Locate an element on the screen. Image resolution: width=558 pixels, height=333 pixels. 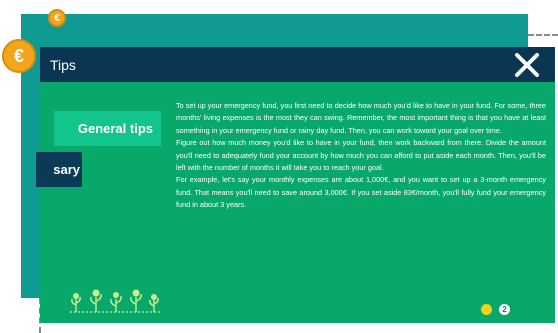
tab-glossary: sary is located at coordinates (59, 169).